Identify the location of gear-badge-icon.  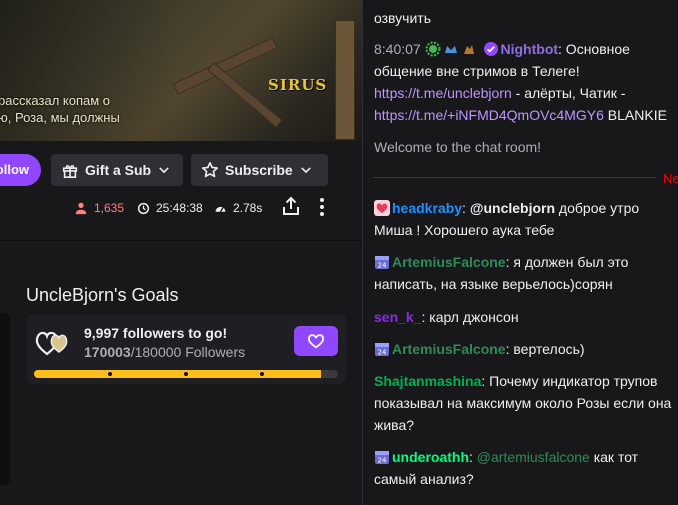
(433, 49).